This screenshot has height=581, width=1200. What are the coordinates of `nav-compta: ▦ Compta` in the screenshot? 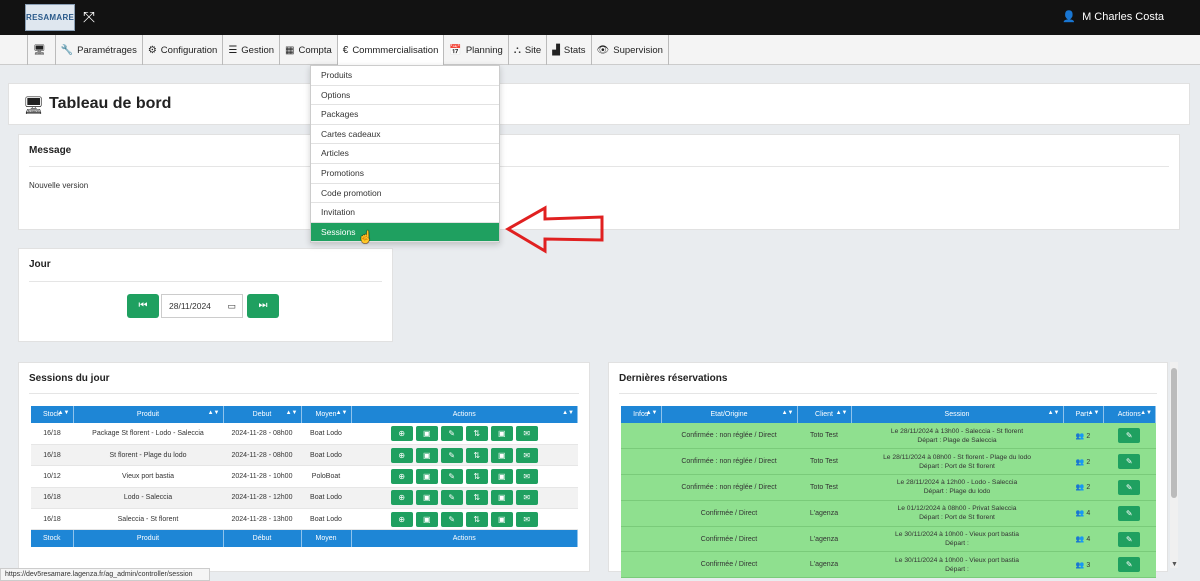 It's located at (309, 50).